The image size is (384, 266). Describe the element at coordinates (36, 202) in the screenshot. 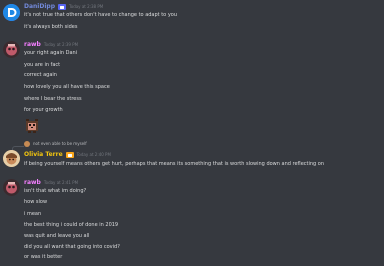

I see `message-text: how slow` at that location.